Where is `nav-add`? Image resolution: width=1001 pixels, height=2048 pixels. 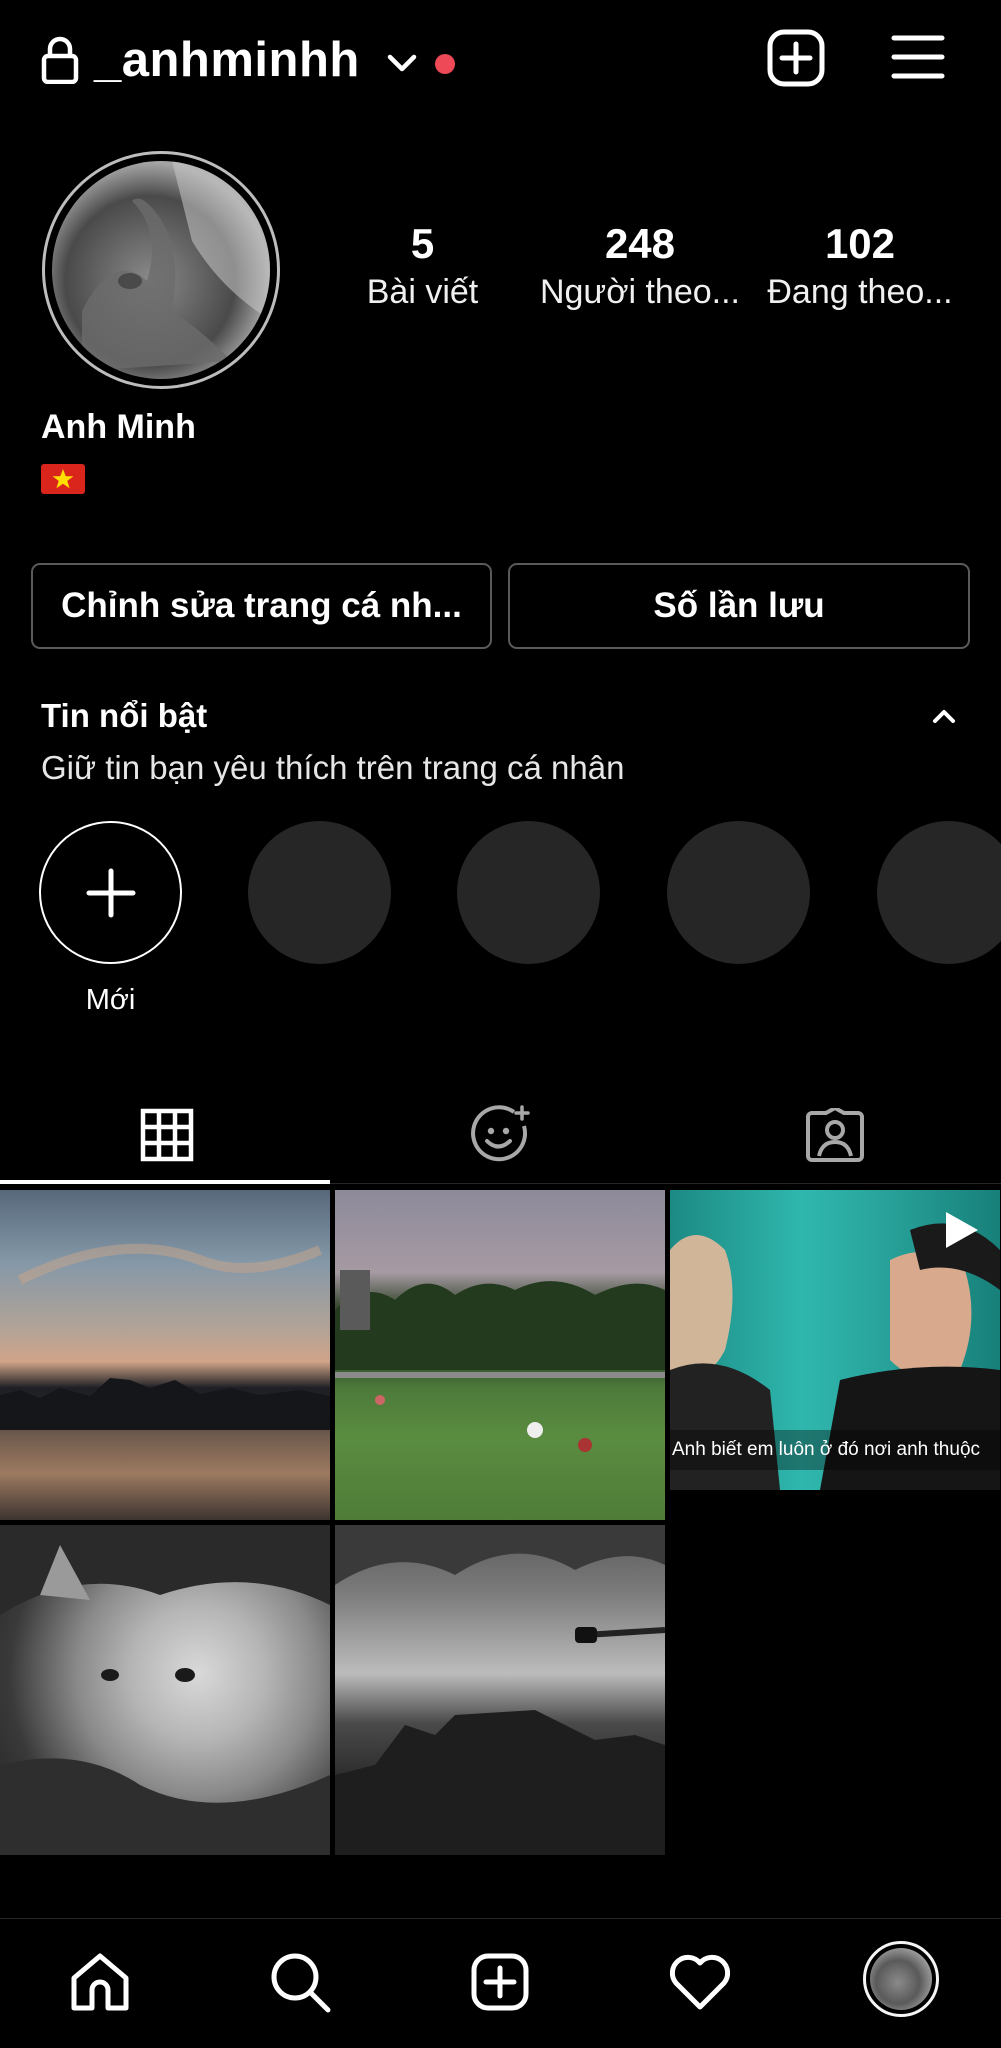
nav-add is located at coordinates (500, 1982).